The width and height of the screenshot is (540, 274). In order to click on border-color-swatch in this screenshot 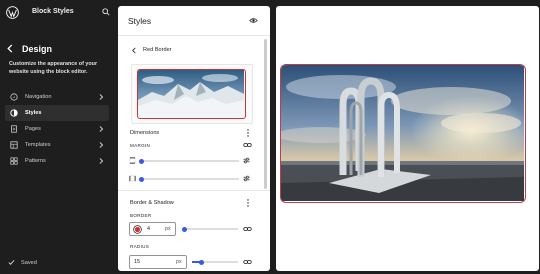, I will do `click(137, 229)`.